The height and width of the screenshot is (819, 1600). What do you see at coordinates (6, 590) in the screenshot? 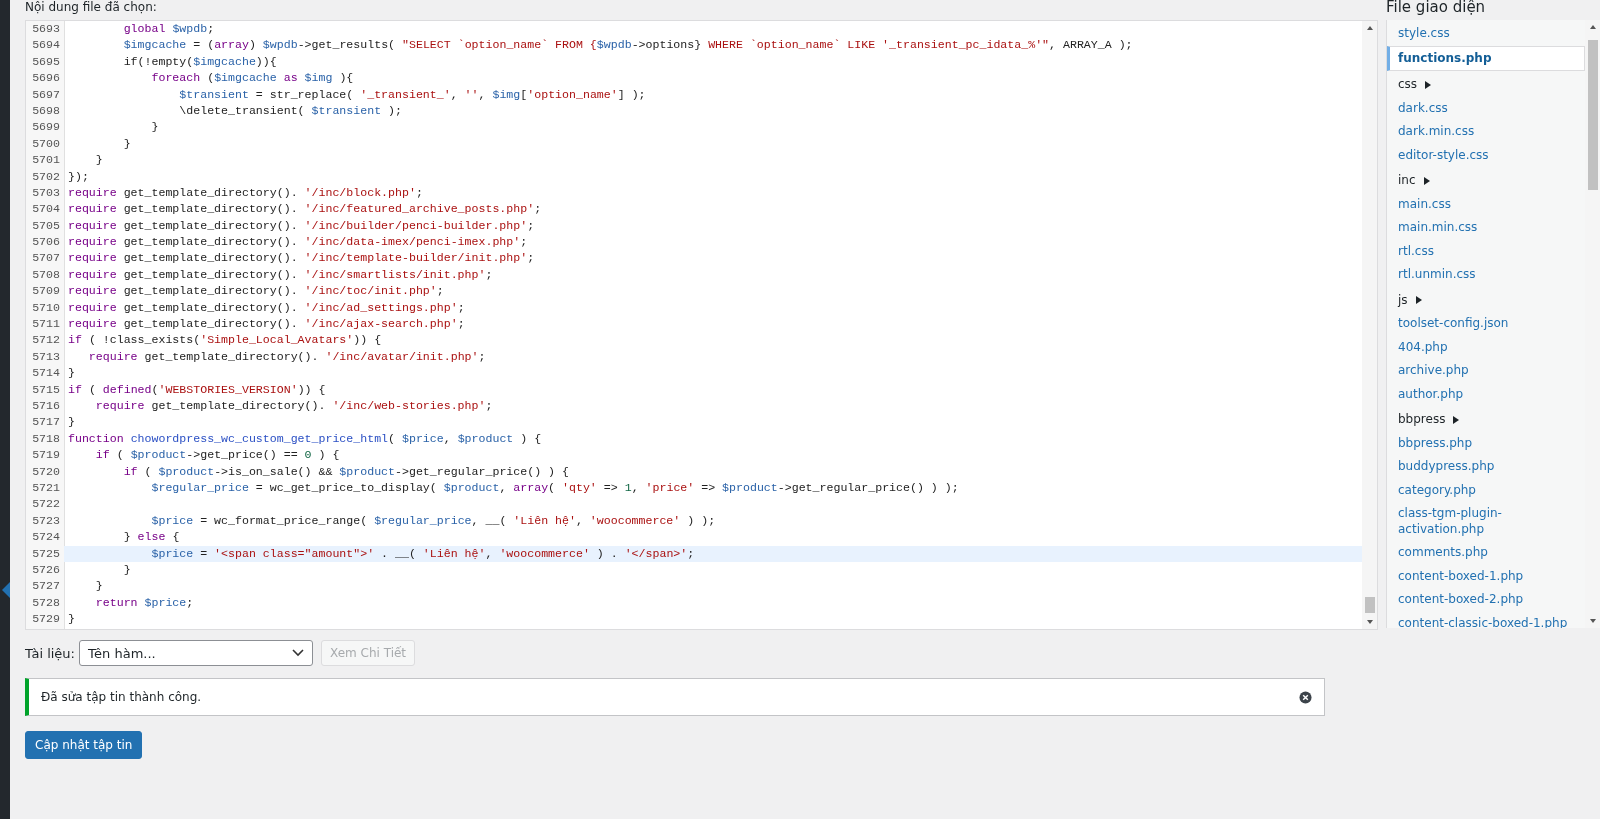
I see `arrow-icon` at bounding box center [6, 590].